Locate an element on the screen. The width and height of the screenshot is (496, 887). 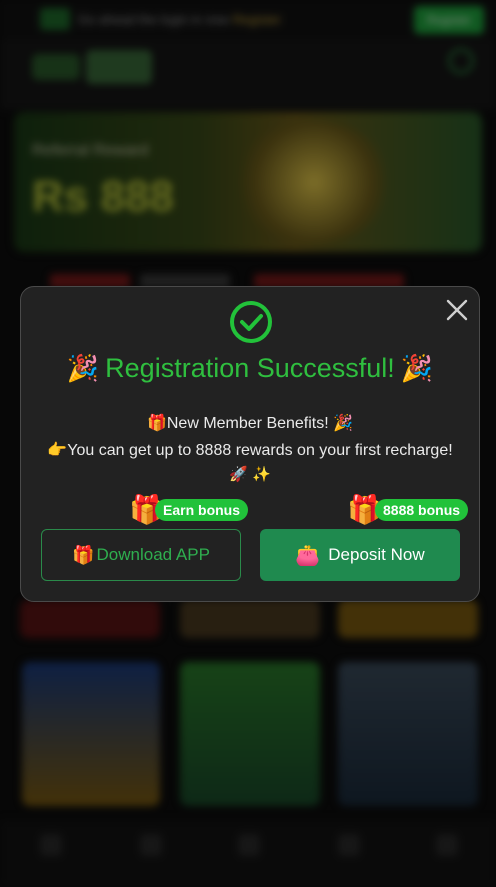
rocket-sparkle-icon: 🚀 ✨ is located at coordinates (250, 474).